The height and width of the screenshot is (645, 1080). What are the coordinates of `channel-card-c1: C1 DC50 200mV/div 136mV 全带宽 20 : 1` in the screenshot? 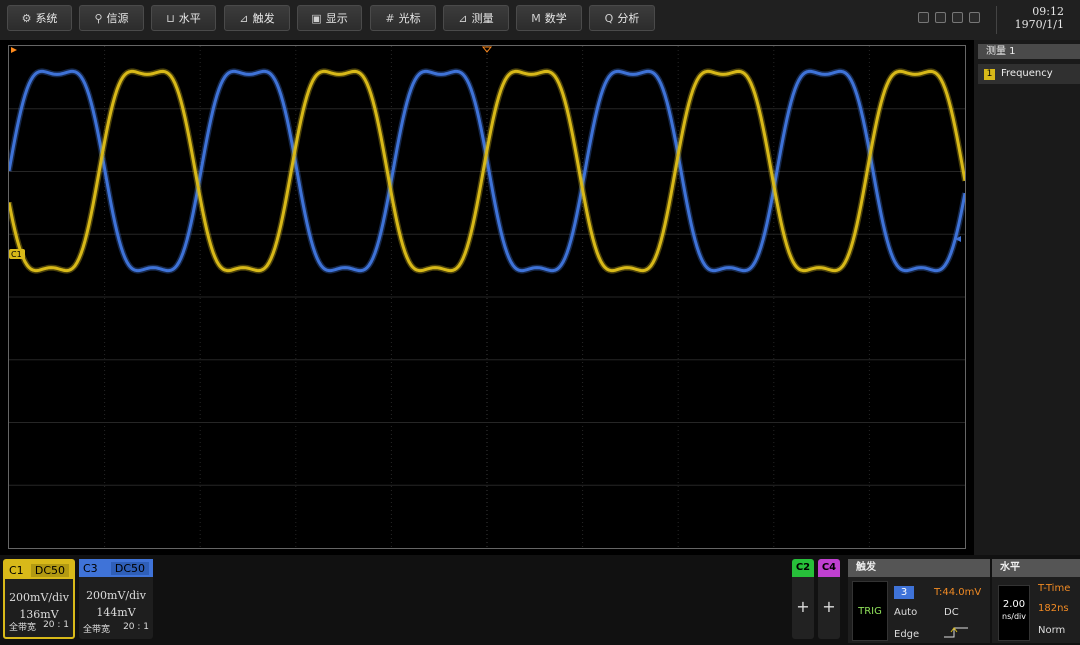 It's located at (39, 599).